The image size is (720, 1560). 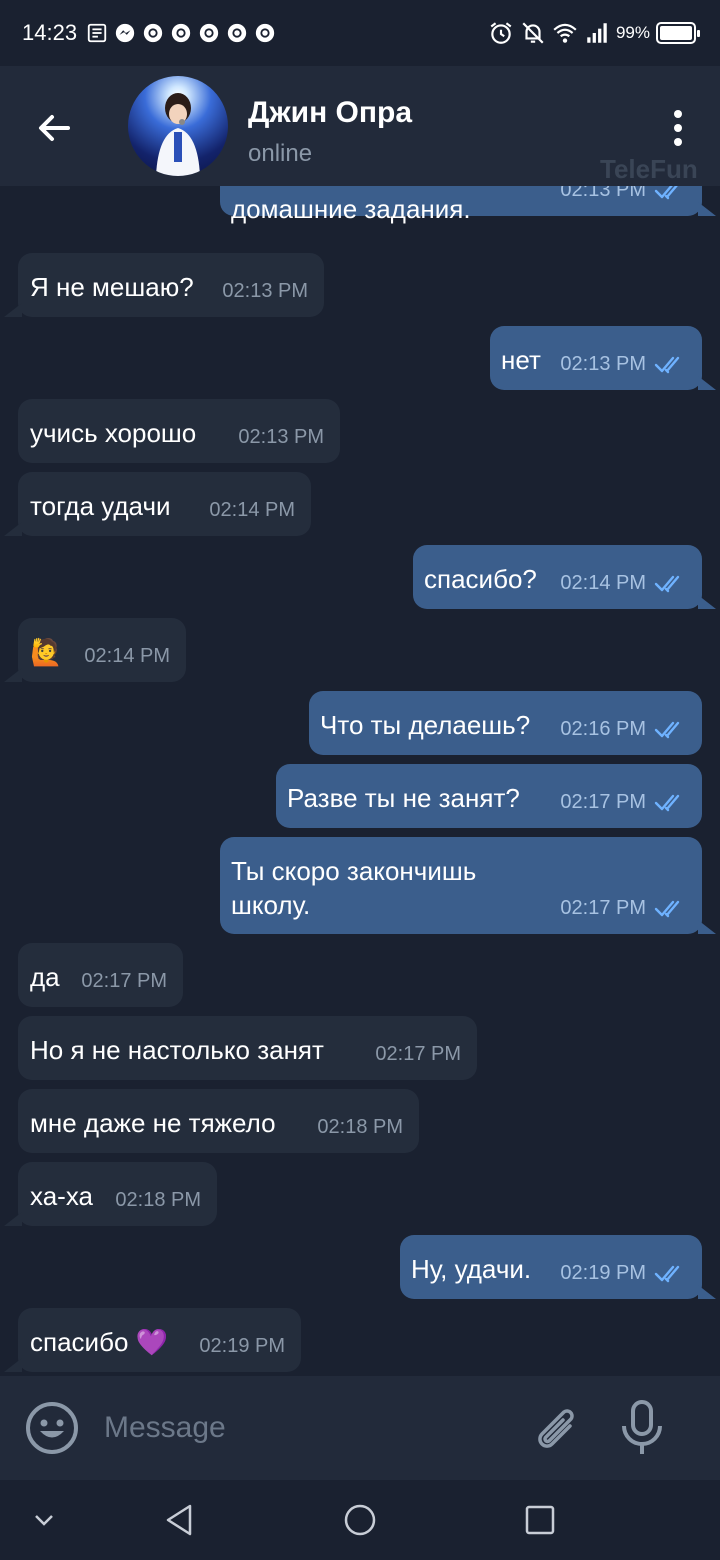 What do you see at coordinates (52, 1428) in the screenshot?
I see `smile-icon` at bounding box center [52, 1428].